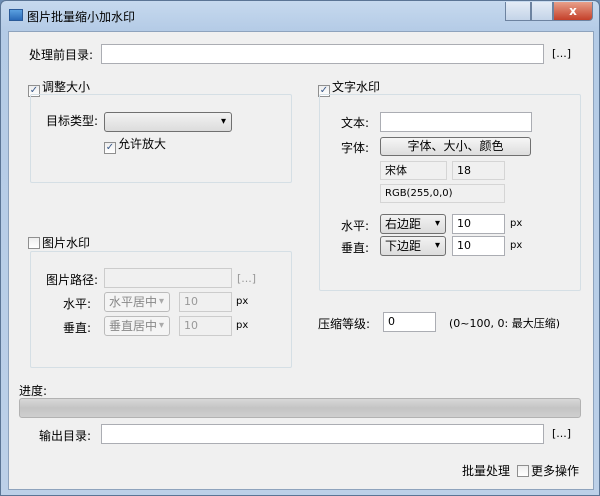 The width and height of the screenshot is (600, 496). Describe the element at coordinates (478, 170) in the screenshot. I see `font-size-display: 18` at that location.